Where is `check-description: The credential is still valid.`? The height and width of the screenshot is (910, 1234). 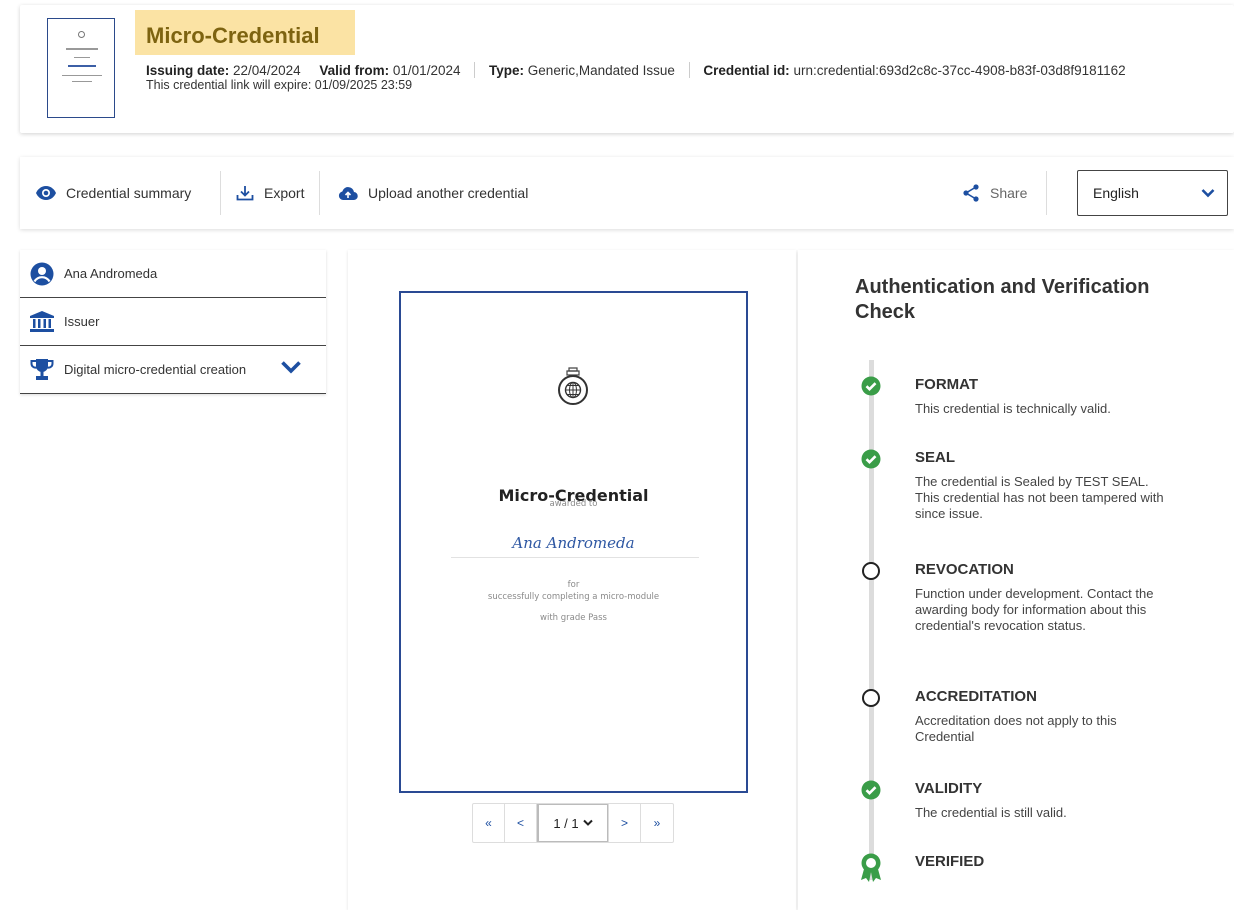
check-description: The credential is still valid. is located at coordinates (991, 812).